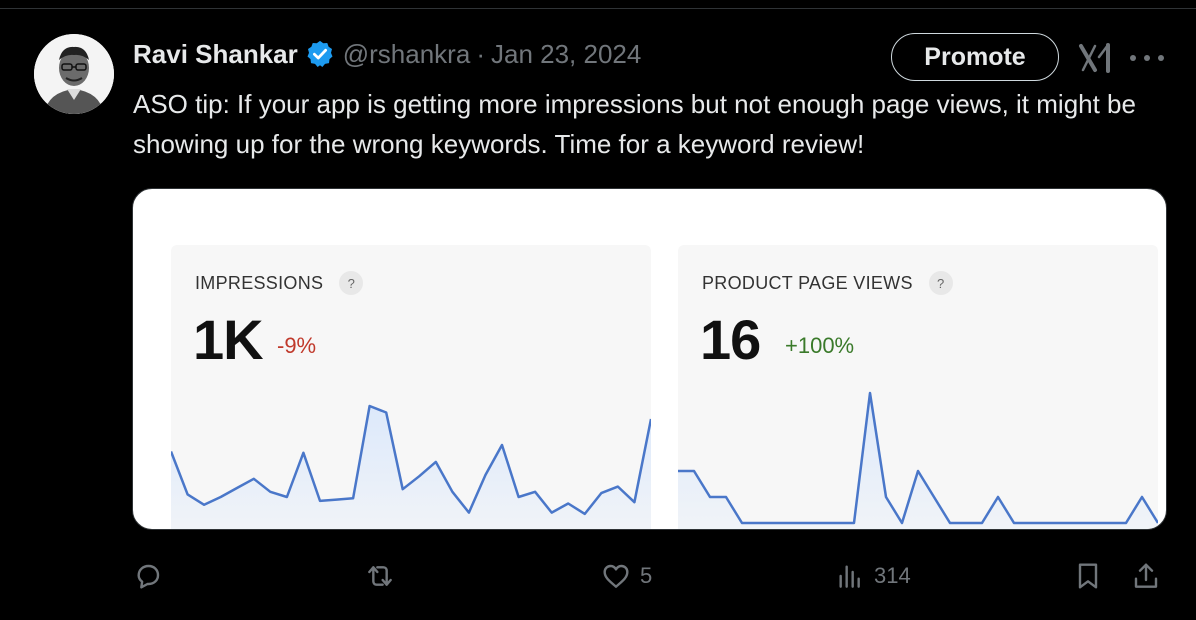 The image size is (1196, 620). I want to click on page-views-sparkline, so click(918, 460).